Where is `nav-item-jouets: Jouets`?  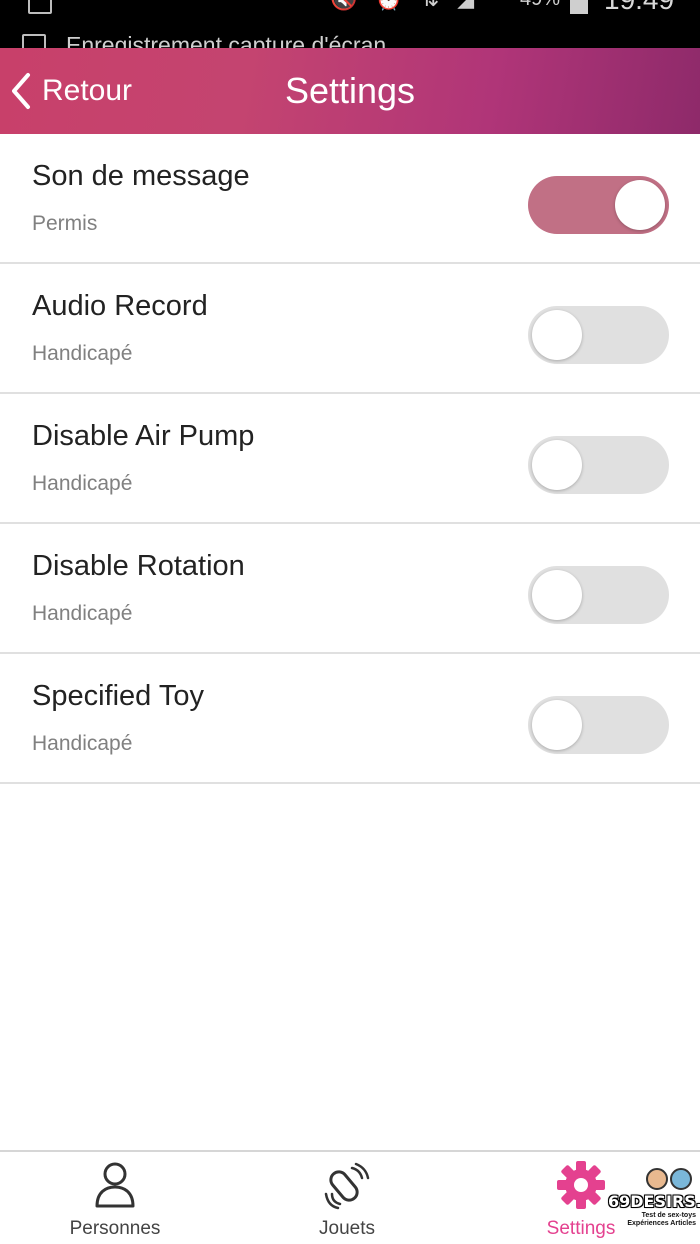
nav-item-jouets: Jouets is located at coordinates (347, 1198).